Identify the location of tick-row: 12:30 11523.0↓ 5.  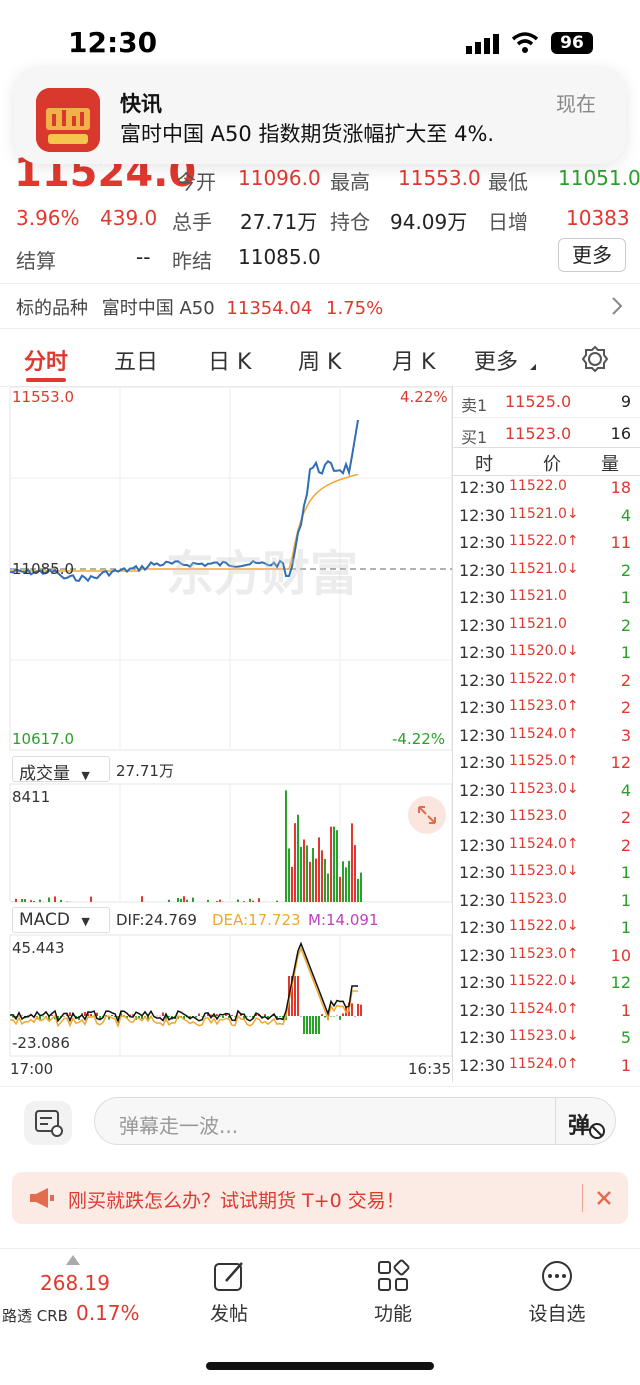
(548, 1041).